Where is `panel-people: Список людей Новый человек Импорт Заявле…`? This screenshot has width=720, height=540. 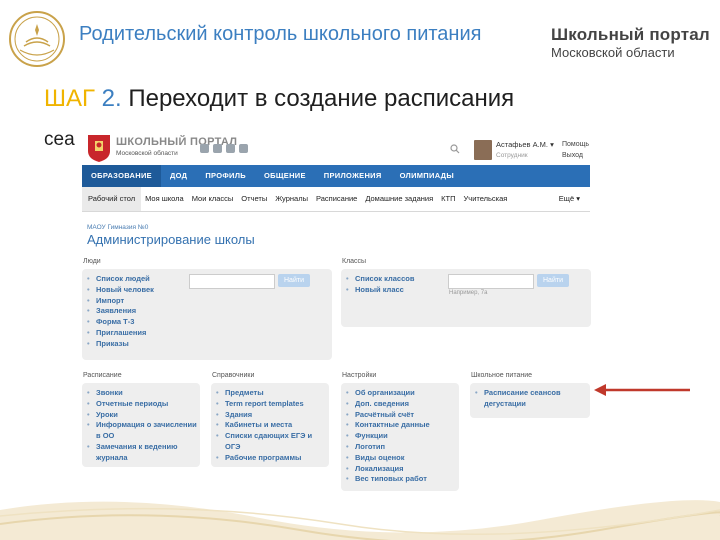 panel-people: Список людей Новый человек Импорт Заявле… is located at coordinates (207, 314).